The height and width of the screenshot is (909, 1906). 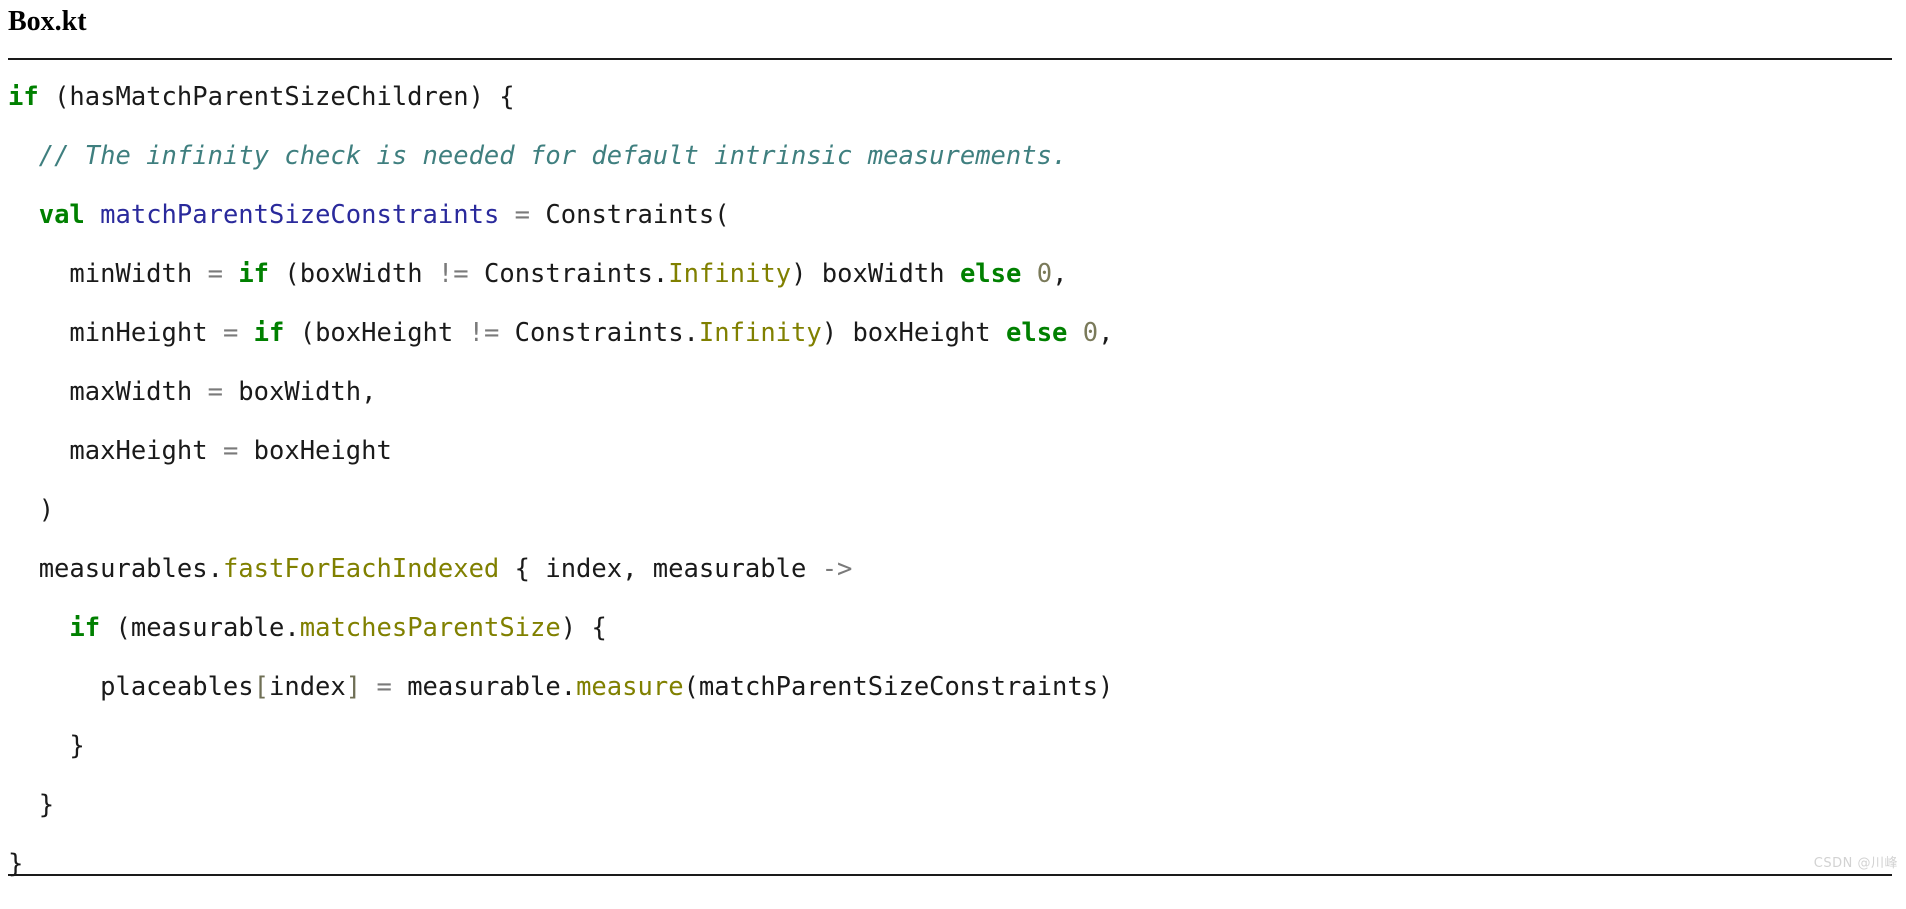 I want to click on title-bar: Box.kt, so click(x=953, y=24).